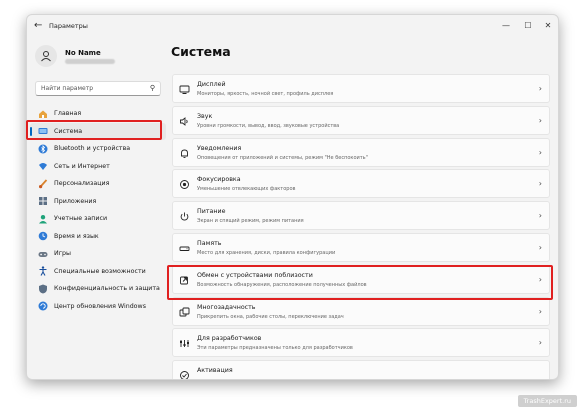 The width and height of the screenshot is (585, 412). I want to click on sidebar-item-personalization: Персонализация, so click(98, 184).